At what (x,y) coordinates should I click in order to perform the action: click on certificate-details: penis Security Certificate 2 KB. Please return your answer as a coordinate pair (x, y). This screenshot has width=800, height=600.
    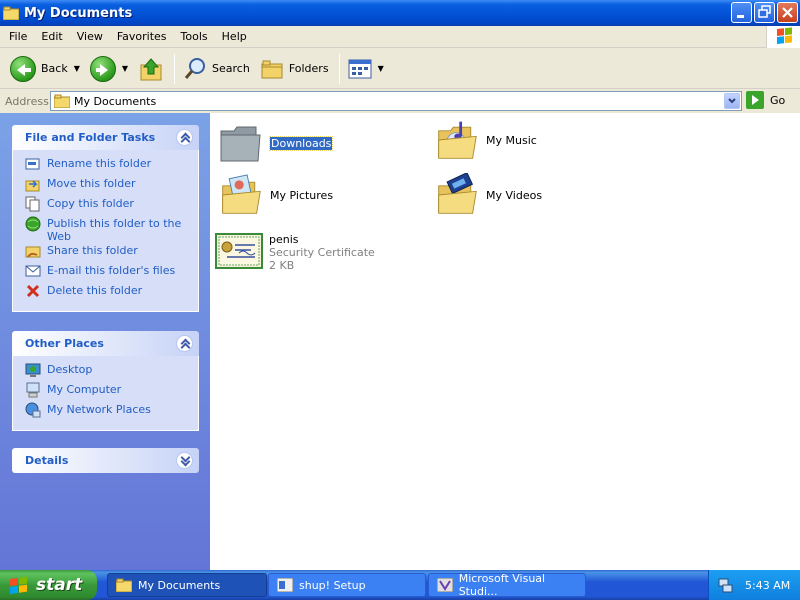
    Looking at the image, I should click on (322, 252).